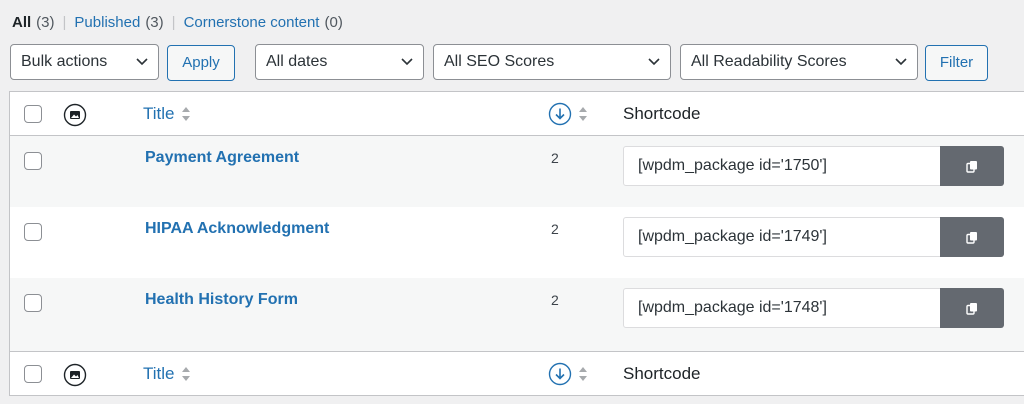 The width and height of the screenshot is (1024, 404). Describe the element at coordinates (517, 114) in the screenshot. I see `table-header: Title Shortcode` at that location.